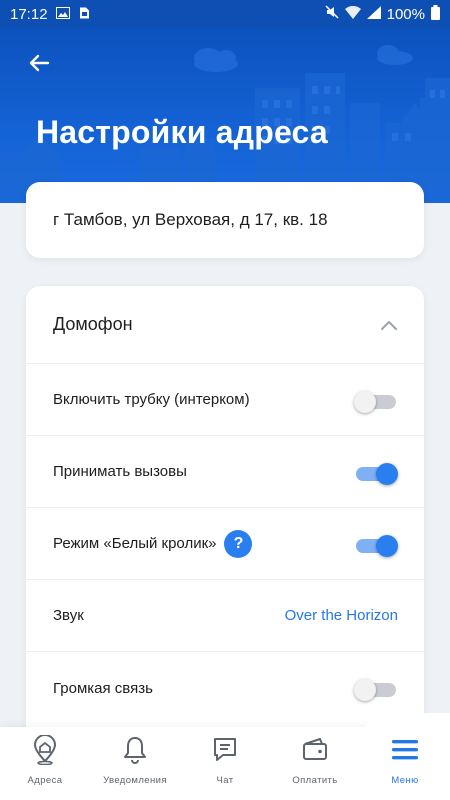  What do you see at coordinates (225, 616) in the screenshot?
I see `setting-row-sound: Звук Over the Horizon` at bounding box center [225, 616].